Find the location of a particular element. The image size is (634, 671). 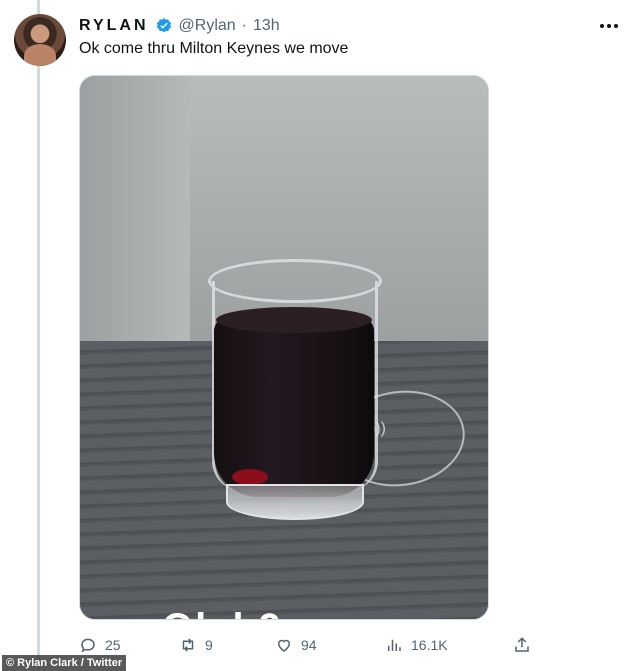

tweet-header: RYLAN @Rylan · 13h is located at coordinates (179, 26).